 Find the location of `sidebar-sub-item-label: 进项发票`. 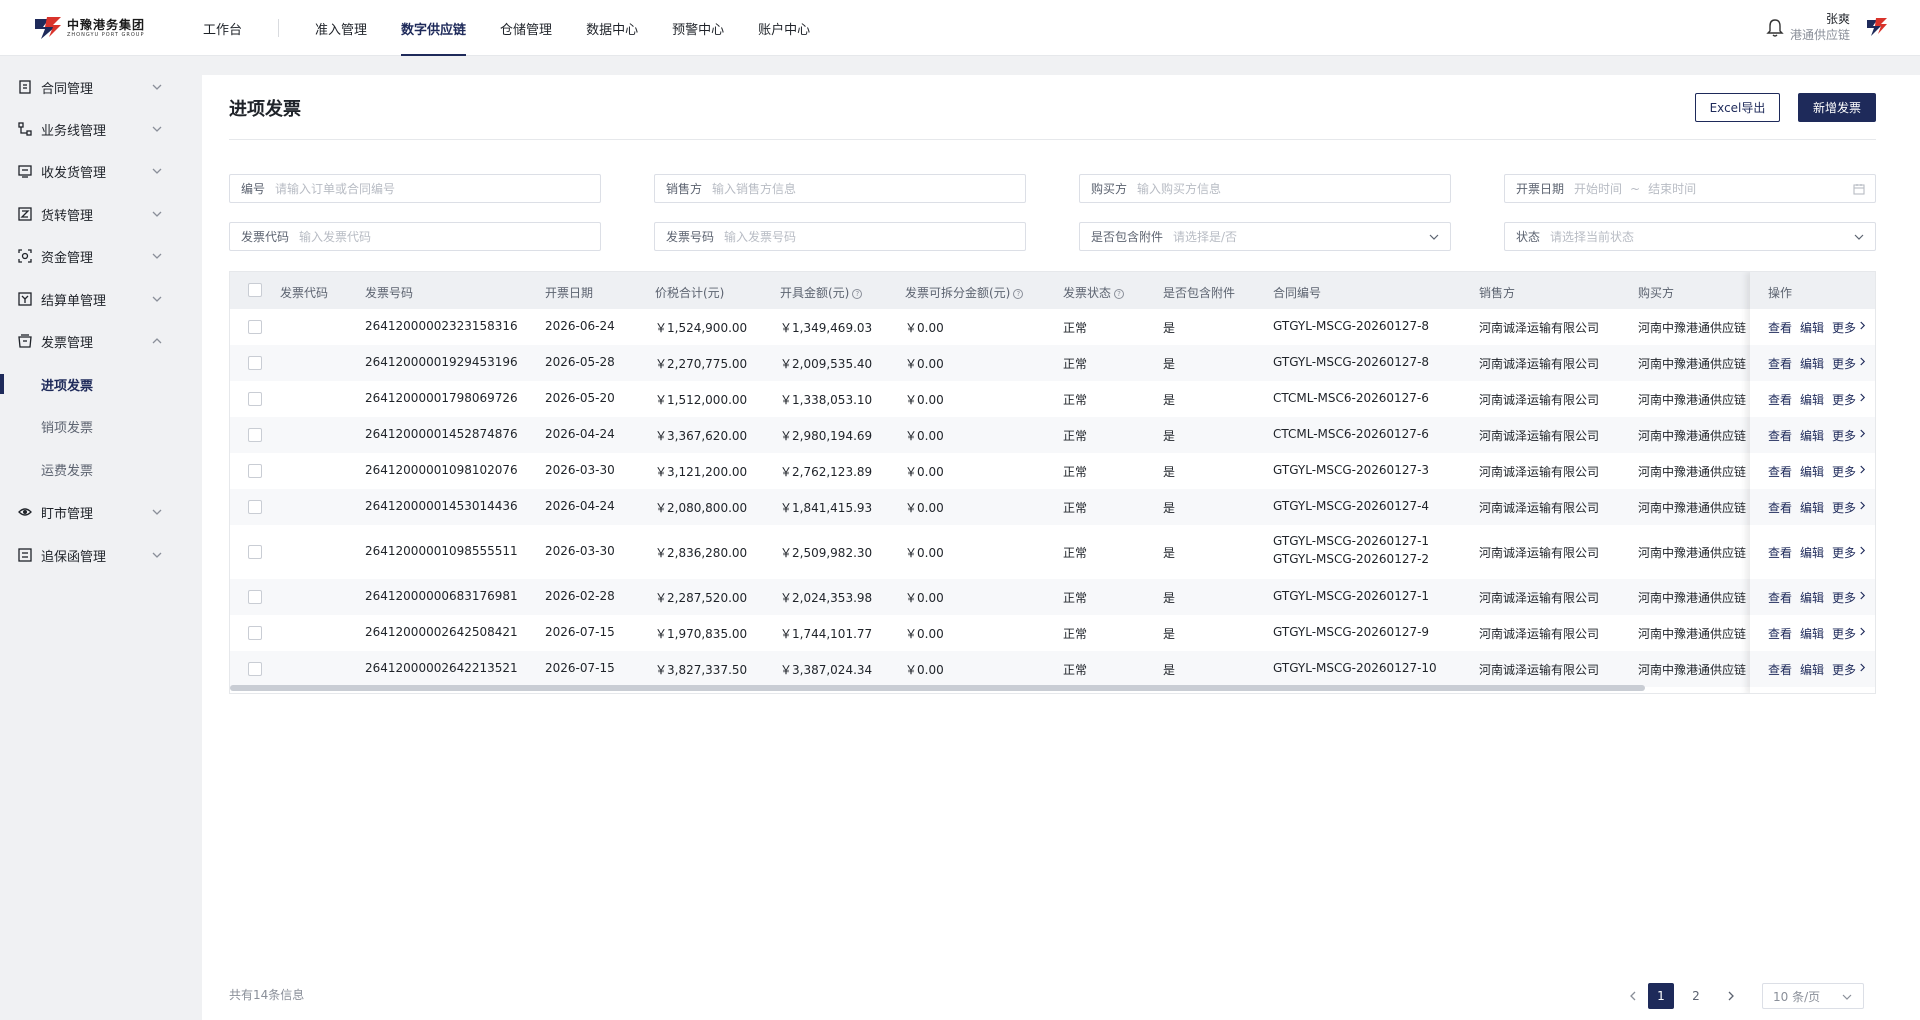

sidebar-sub-item-label: 进项发票 is located at coordinates (67, 386).